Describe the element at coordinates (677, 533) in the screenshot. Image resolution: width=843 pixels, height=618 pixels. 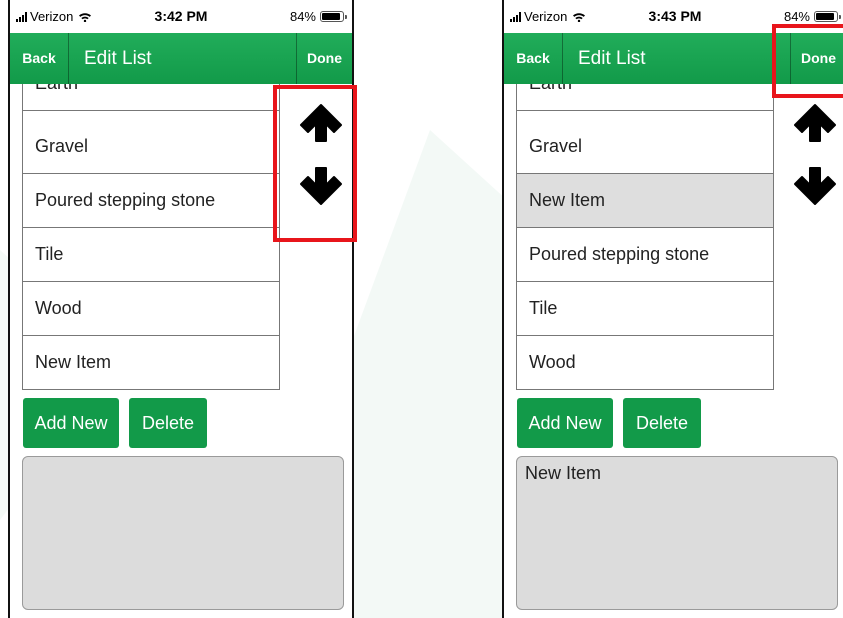
I see `item-edit-field: New Item` at that location.